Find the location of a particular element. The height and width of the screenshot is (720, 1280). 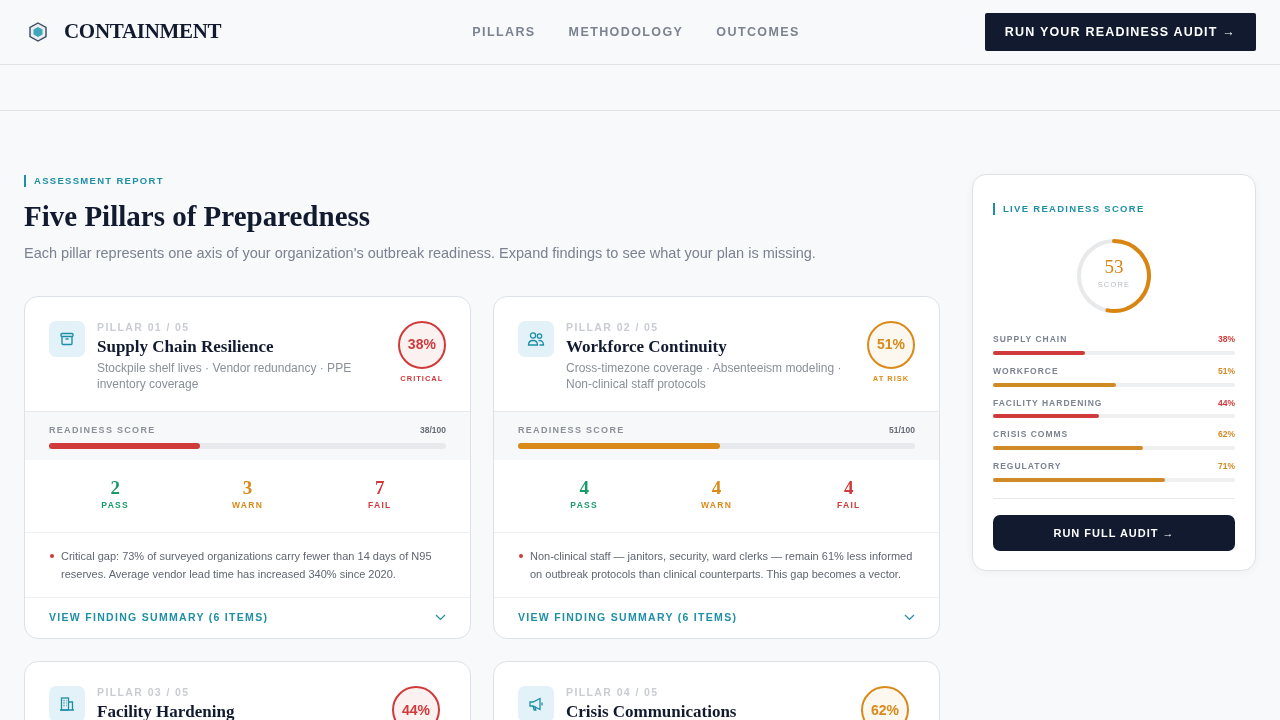

full-audit-button: RUN FULL AUDIT → is located at coordinates (1114, 533).